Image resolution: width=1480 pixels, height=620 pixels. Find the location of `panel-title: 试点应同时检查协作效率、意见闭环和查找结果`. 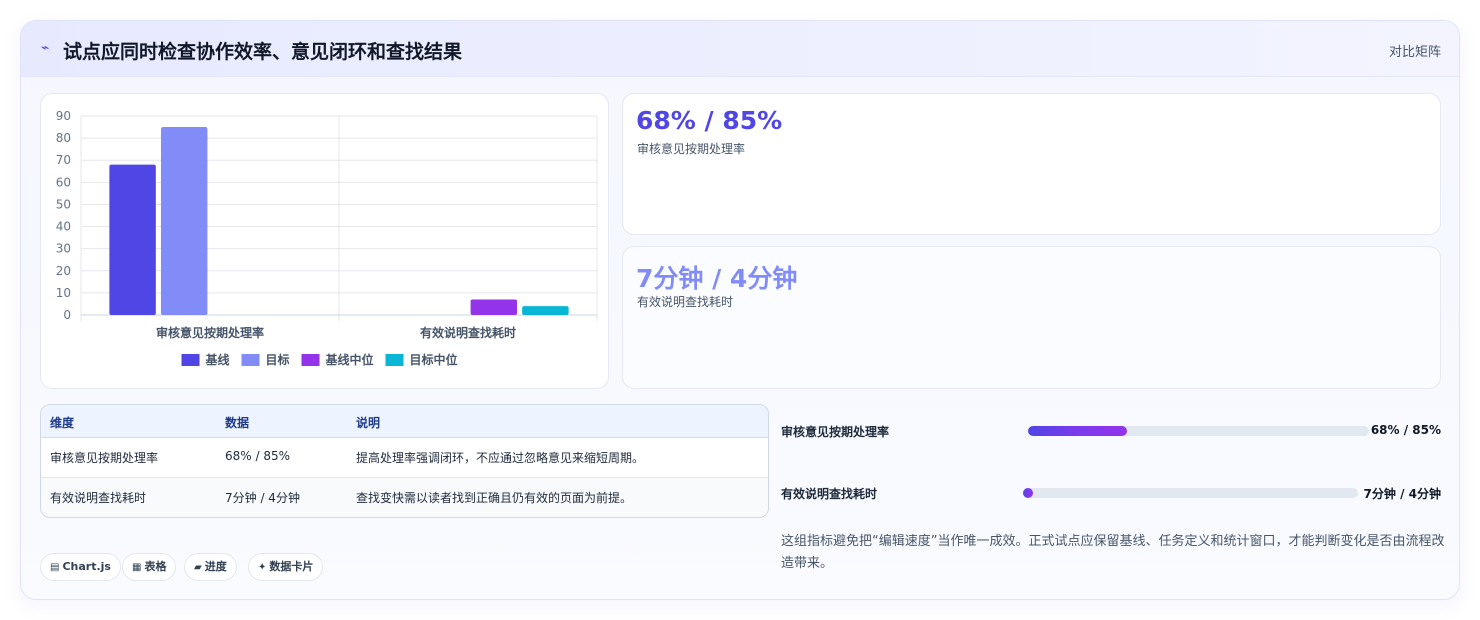

panel-title: 试点应同时检查协作效率、意见闭环和查找结果 is located at coordinates (263, 52).